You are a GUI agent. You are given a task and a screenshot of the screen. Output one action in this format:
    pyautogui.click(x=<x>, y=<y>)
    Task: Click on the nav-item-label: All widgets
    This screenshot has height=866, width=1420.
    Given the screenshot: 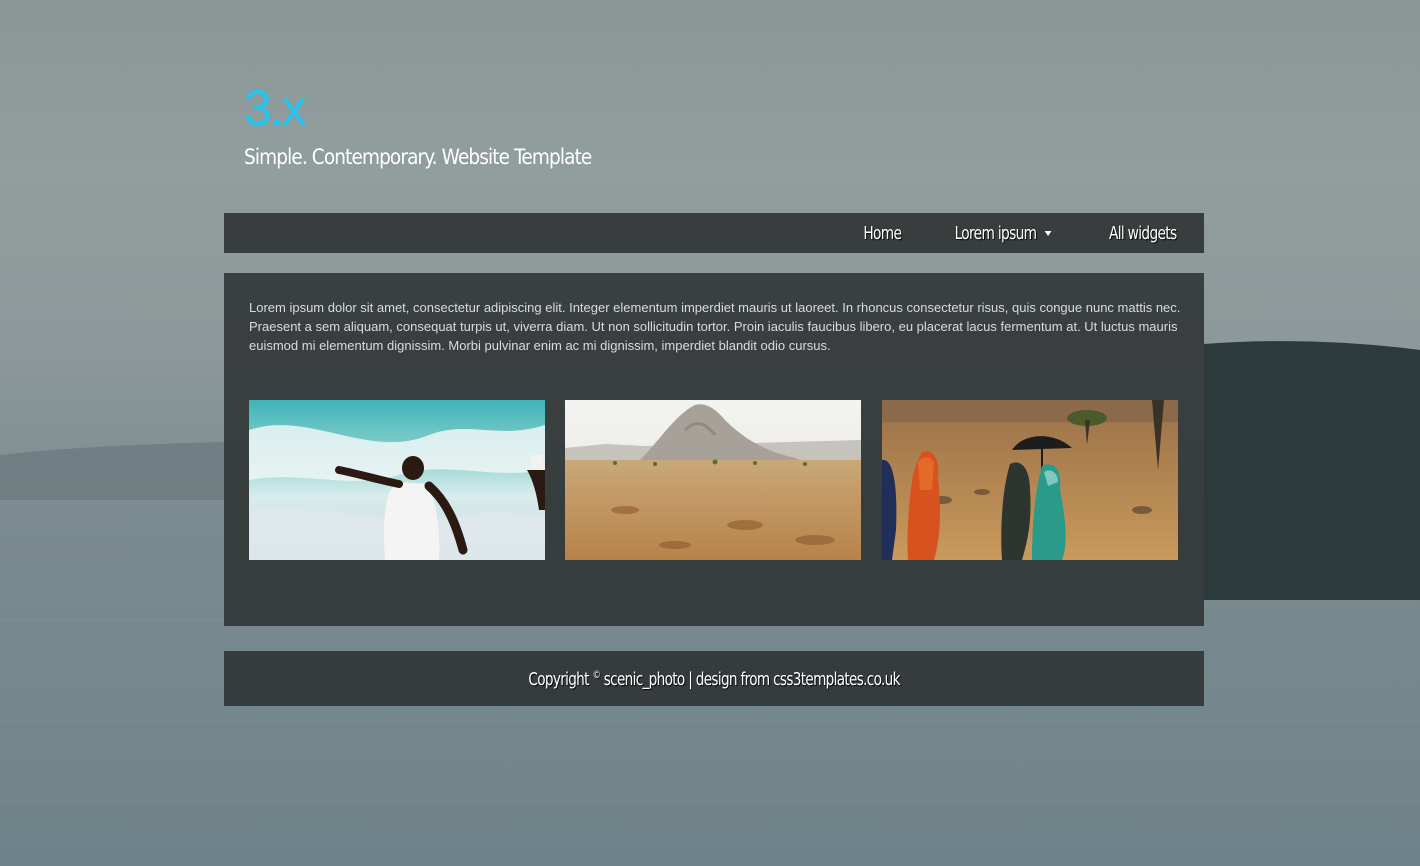 What is the action you would take?
    pyautogui.click(x=1142, y=233)
    